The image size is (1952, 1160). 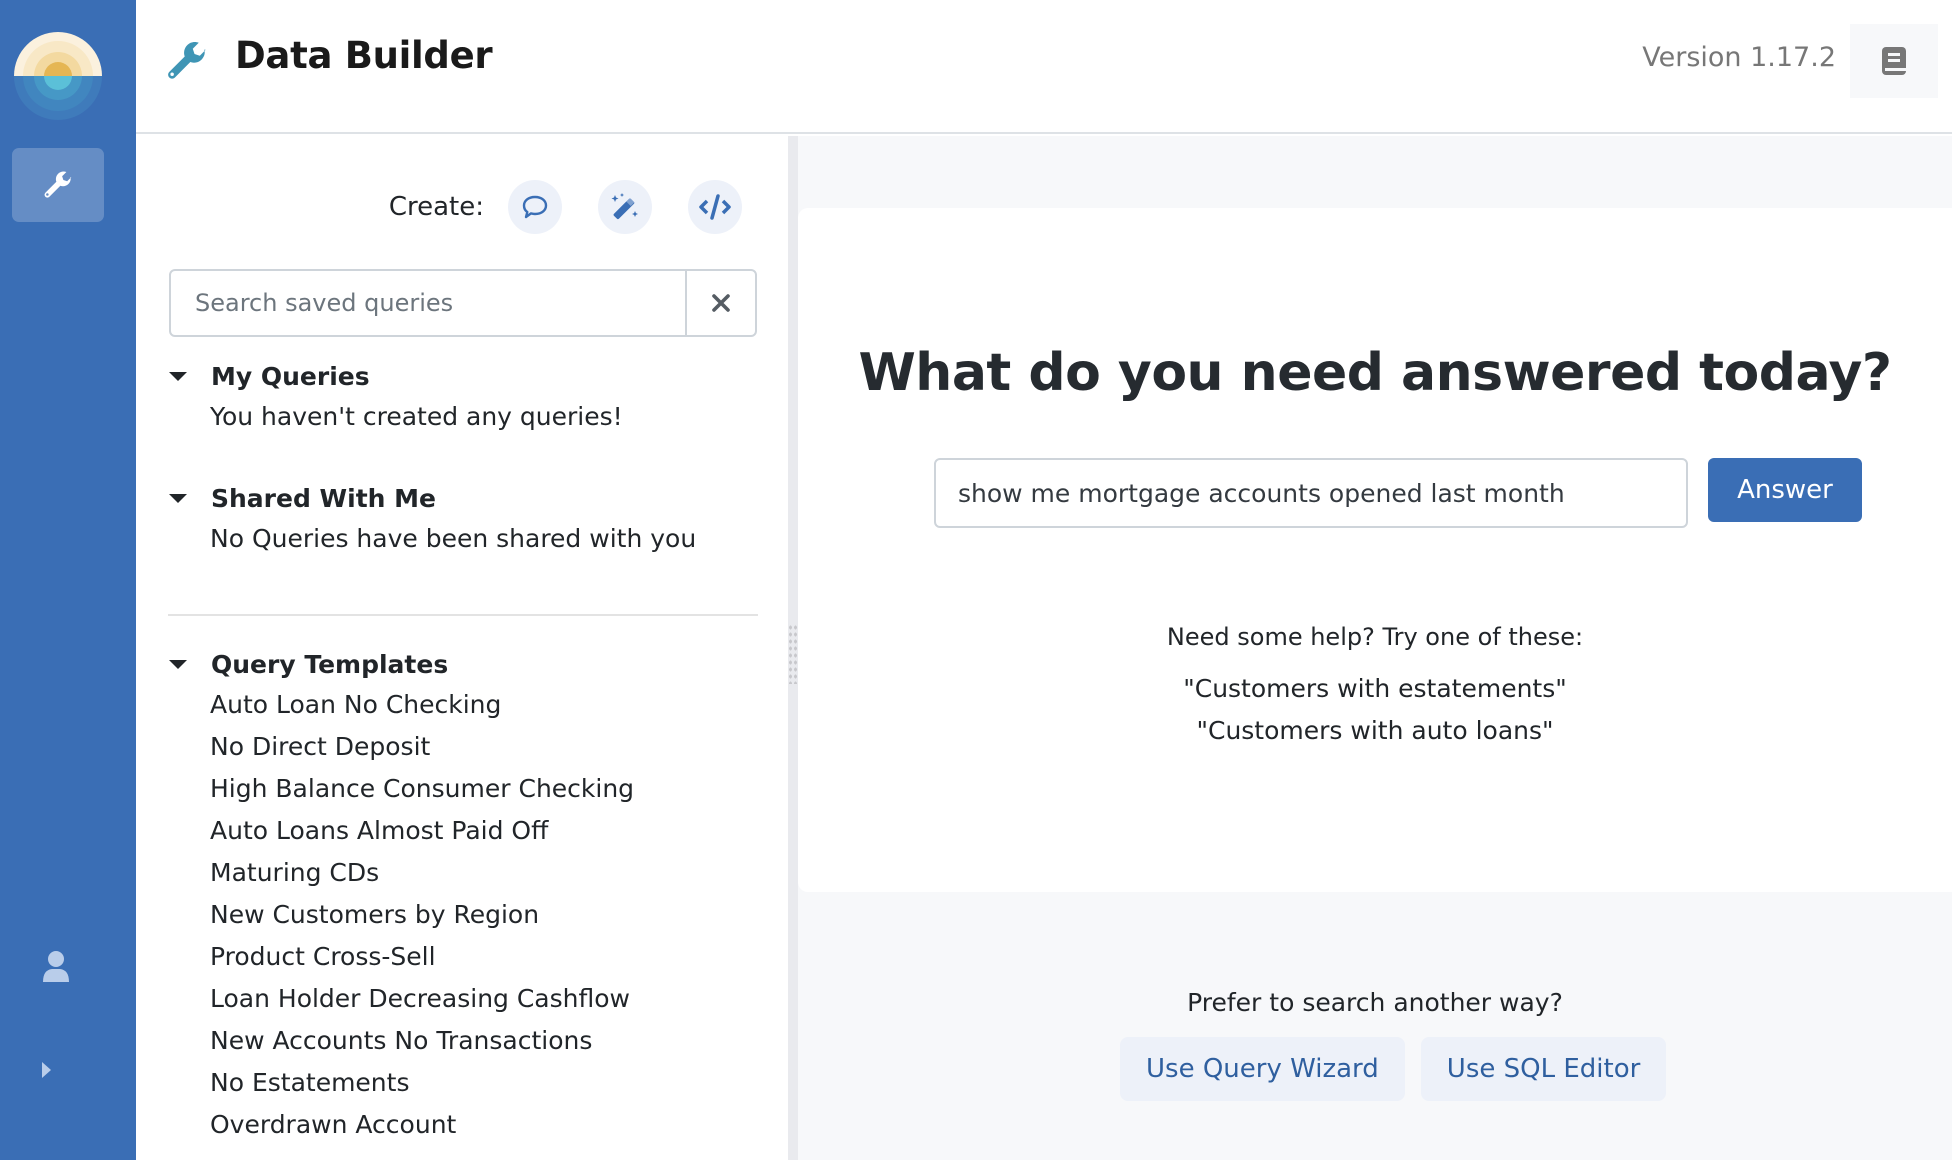 I want to click on template-item: Auto Loans Almost Paid Off, so click(x=489, y=831).